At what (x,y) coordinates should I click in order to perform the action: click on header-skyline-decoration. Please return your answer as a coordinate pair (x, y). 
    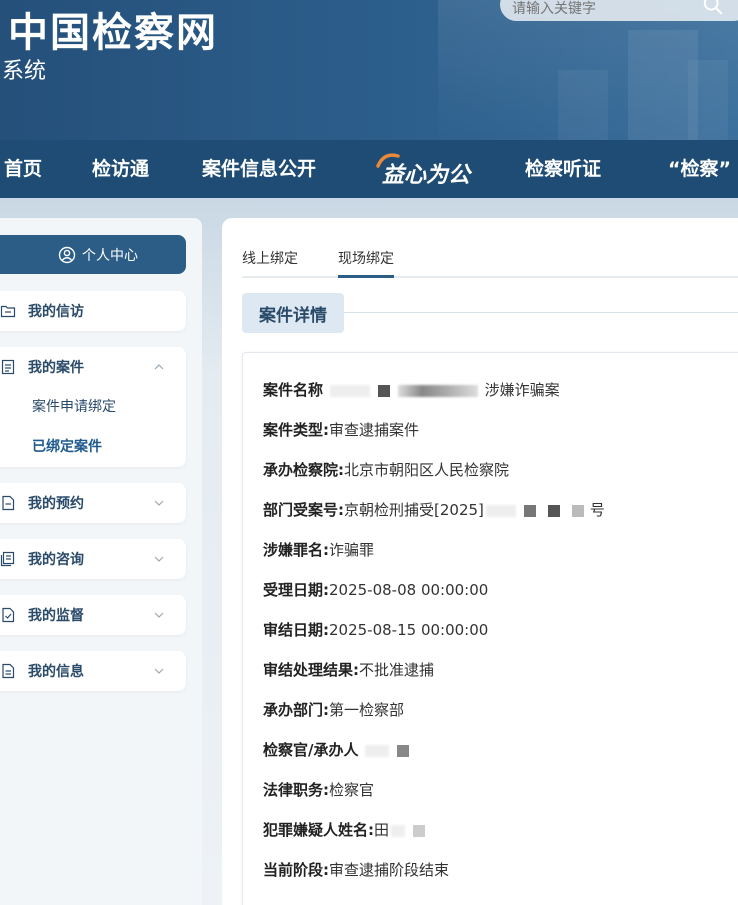
    Looking at the image, I should click on (588, 70).